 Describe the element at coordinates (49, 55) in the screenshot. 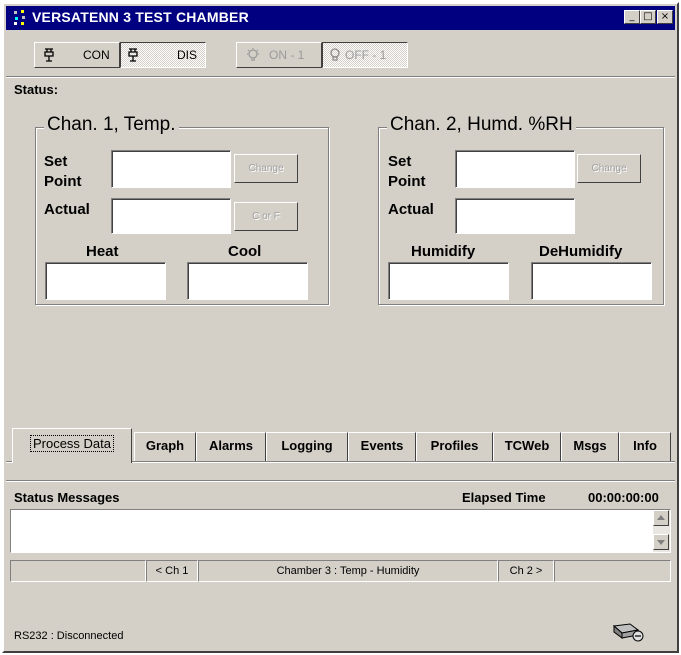

I see `plug-icon` at that location.